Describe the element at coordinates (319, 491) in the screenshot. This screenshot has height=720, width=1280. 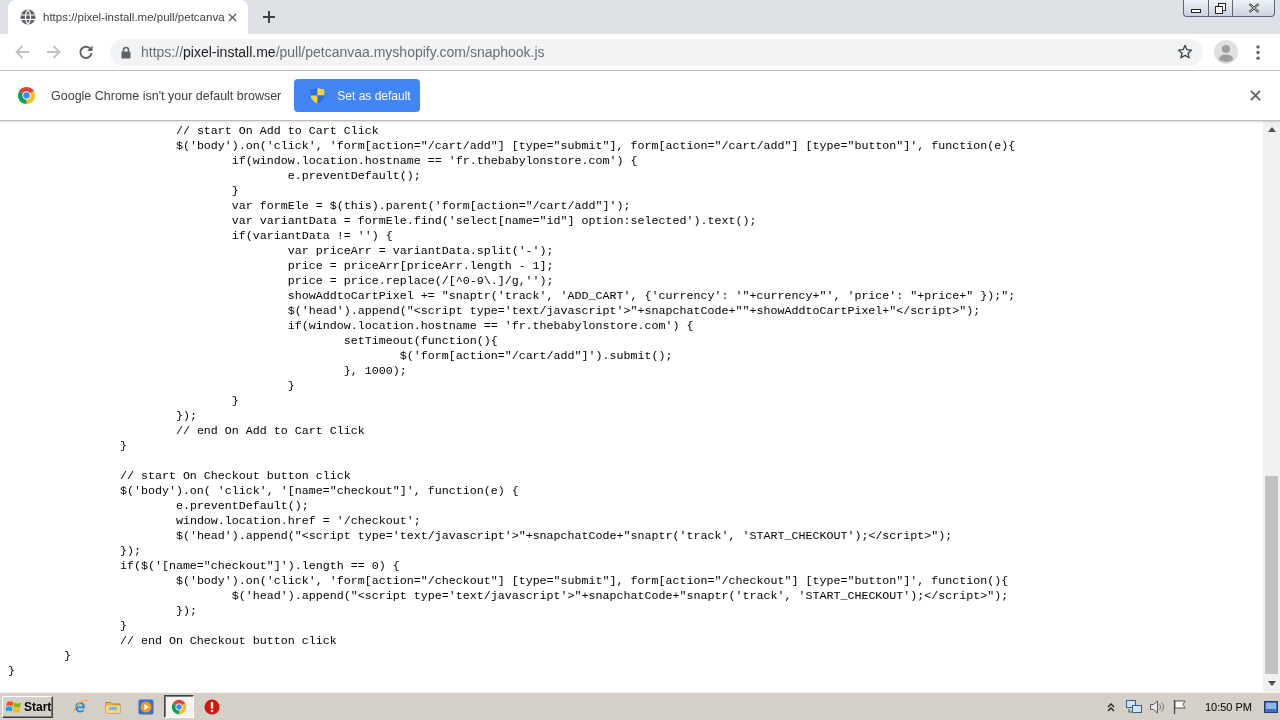
I see `code-line: $('body').on( 'click', '[name="checkout"]', function(e) {` at that location.